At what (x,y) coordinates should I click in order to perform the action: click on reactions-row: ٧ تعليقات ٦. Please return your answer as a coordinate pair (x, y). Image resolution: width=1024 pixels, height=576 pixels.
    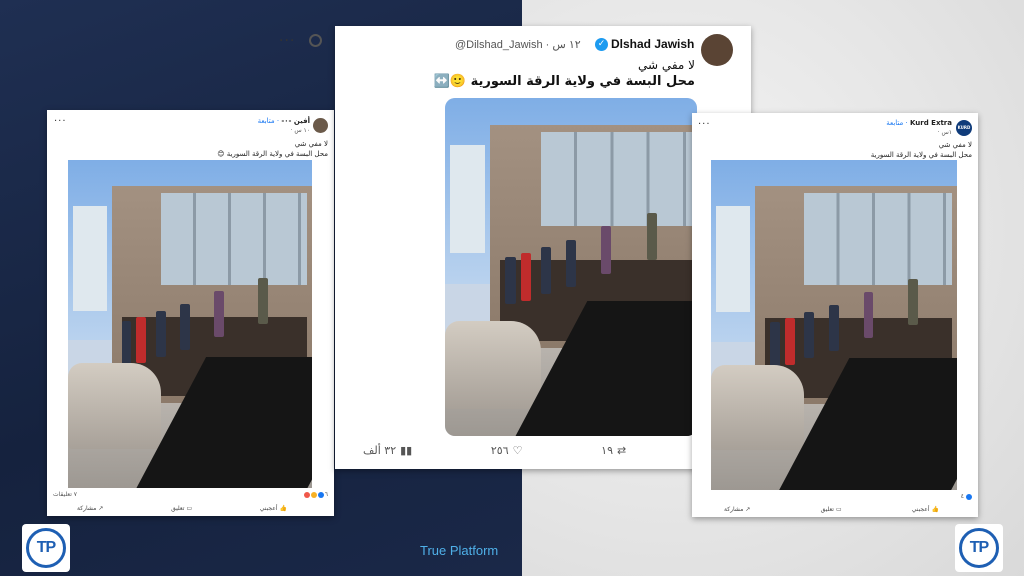
    Looking at the image, I should click on (190, 496).